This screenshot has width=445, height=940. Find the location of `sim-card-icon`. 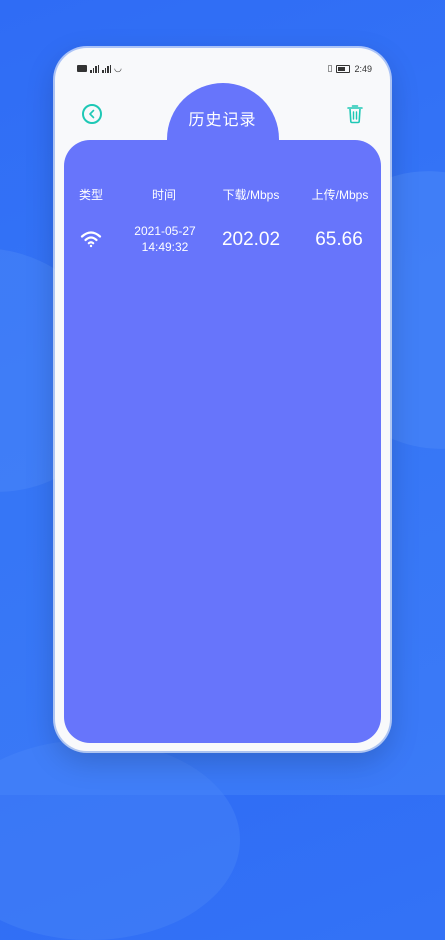

sim-card-icon is located at coordinates (82, 68).